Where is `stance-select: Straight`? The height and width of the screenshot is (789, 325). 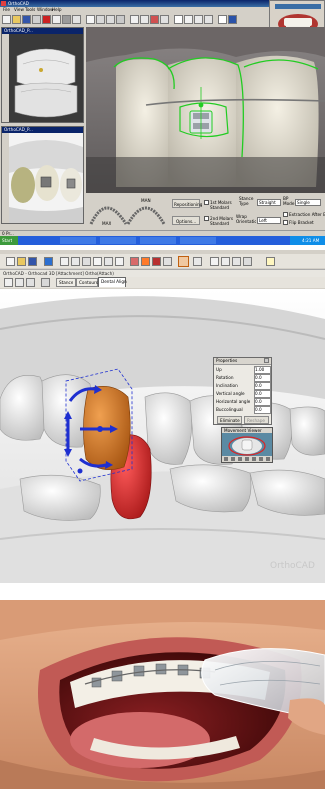 stance-select: Straight is located at coordinates (269, 202).